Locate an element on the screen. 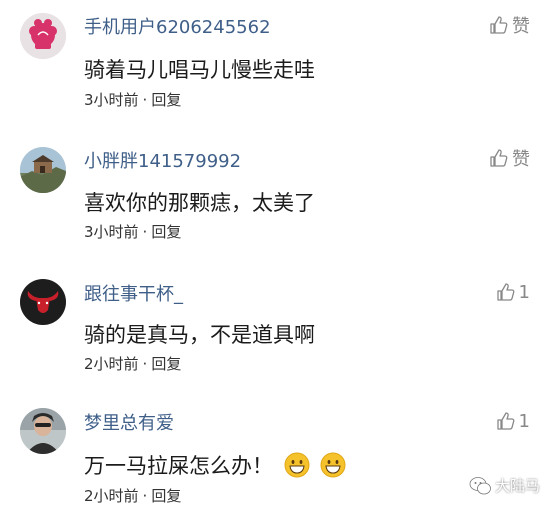 This screenshot has width=550, height=510. person-photo-avatar-icon is located at coordinates (43, 431).